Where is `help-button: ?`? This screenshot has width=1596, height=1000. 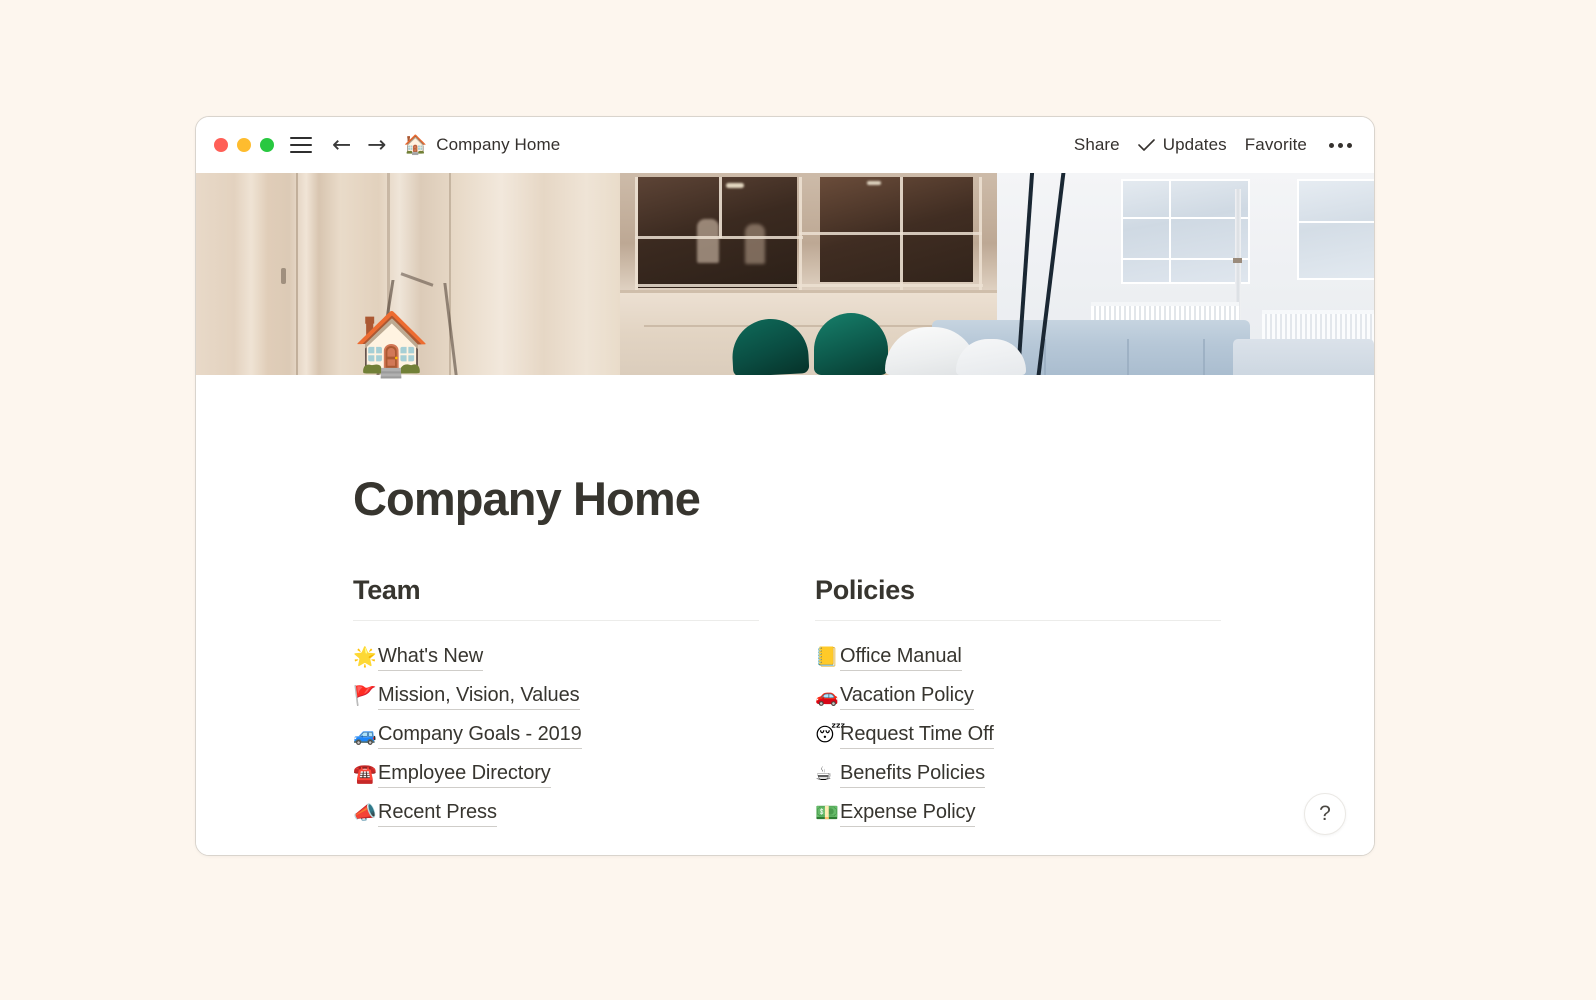
help-button: ? is located at coordinates (1325, 814).